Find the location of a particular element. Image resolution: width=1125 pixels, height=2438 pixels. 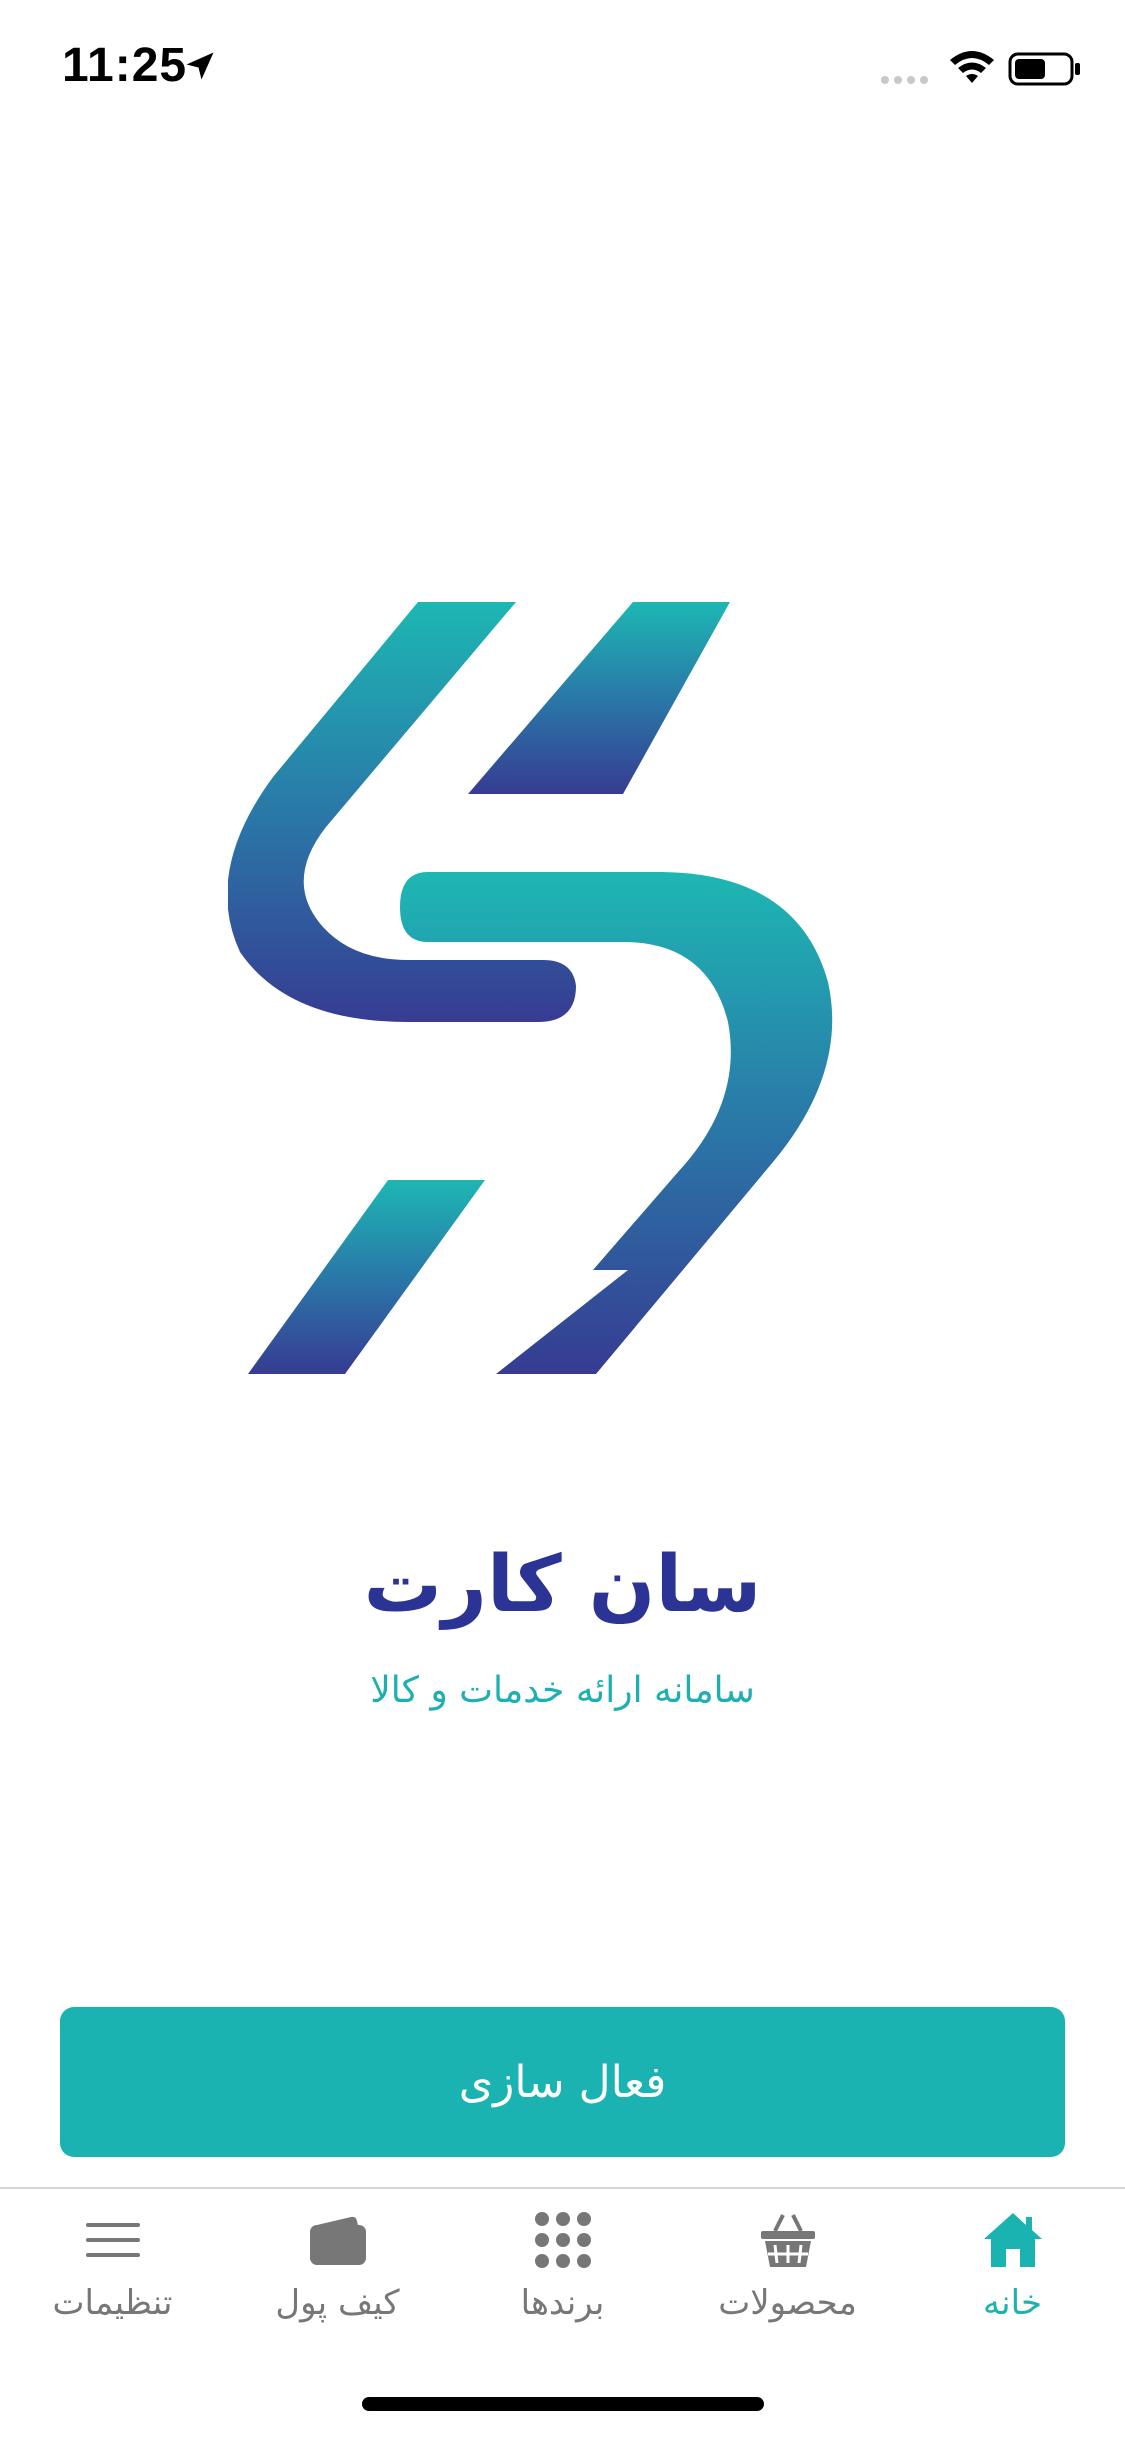

tab-wallet: کیف پول is located at coordinates (337, 2264).